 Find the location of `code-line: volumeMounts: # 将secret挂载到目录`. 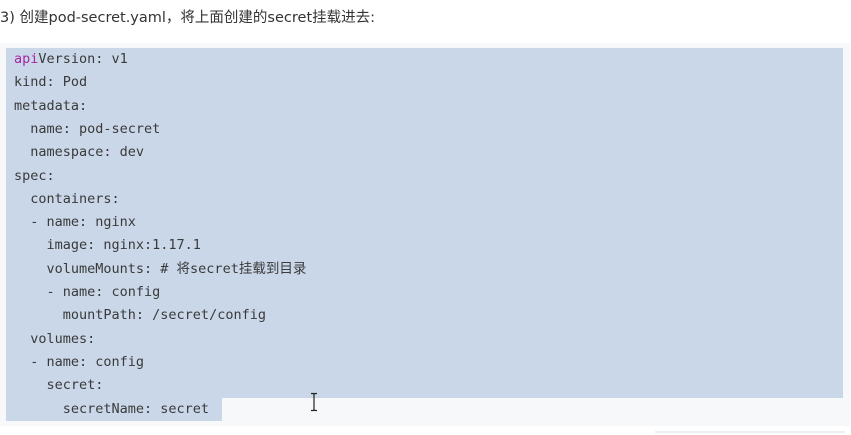

code-line: volumeMounts: # 将secret挂载到目录 is located at coordinates (156, 269).